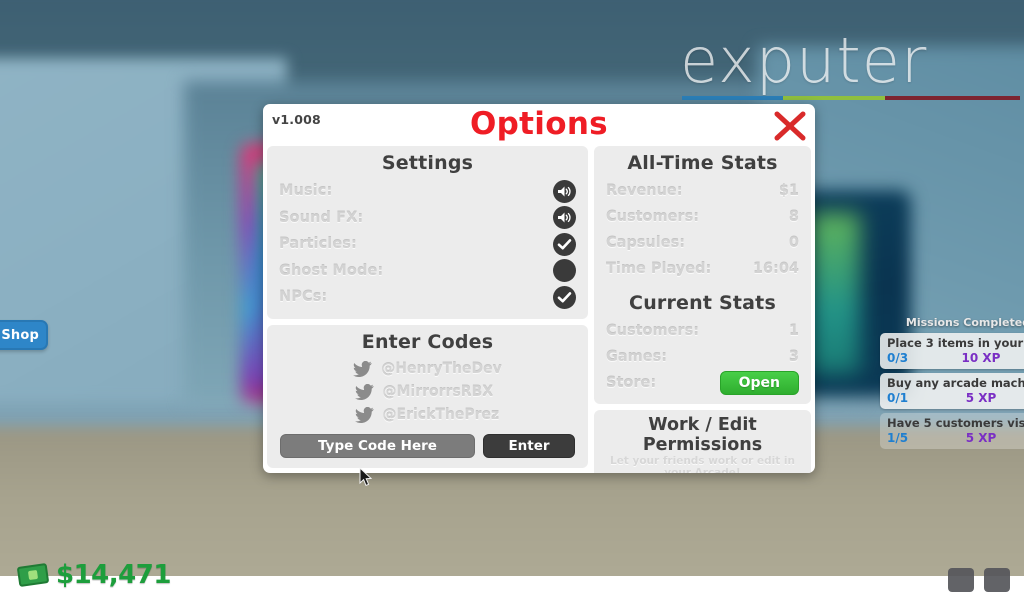 Image resolution: width=1024 pixels, height=592 pixels. What do you see at coordinates (679, 269) in the screenshot?
I see `stat-label: Time Played:` at bounding box center [679, 269].